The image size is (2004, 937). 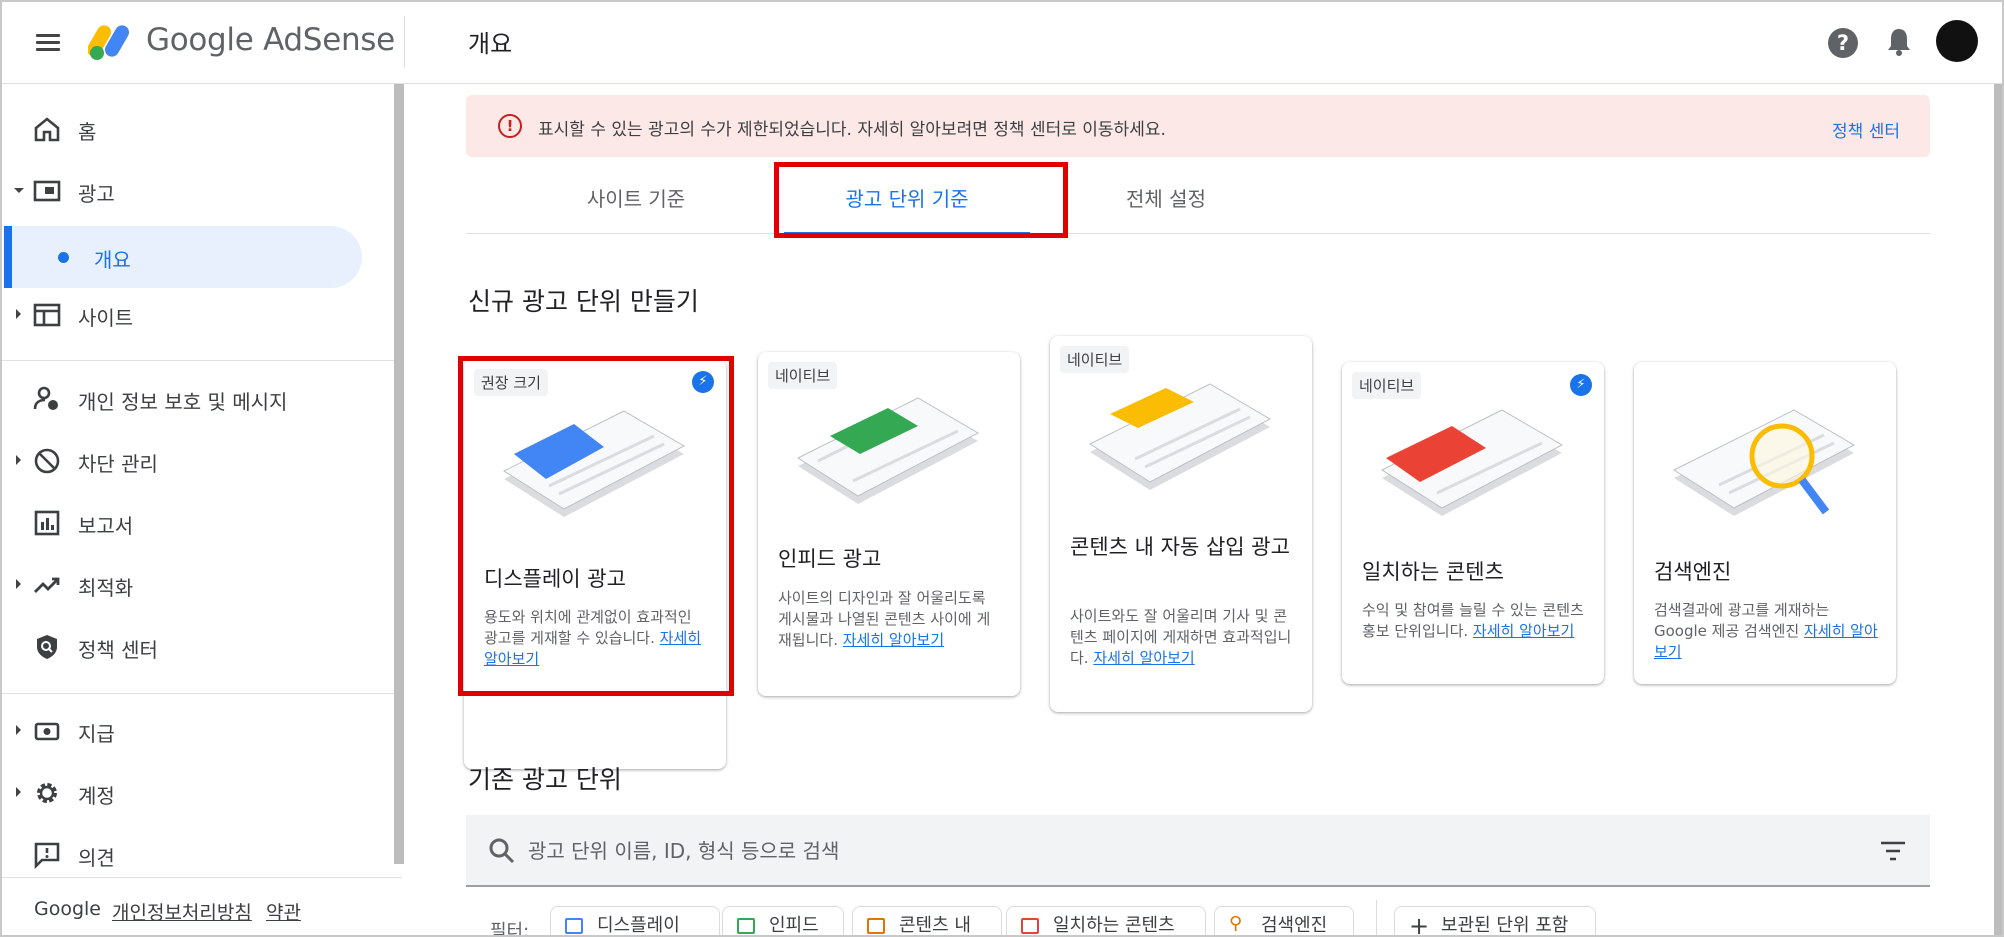 I want to click on sidebar-item-label: 개인 정보 보호 및 메시지, so click(x=183, y=402).